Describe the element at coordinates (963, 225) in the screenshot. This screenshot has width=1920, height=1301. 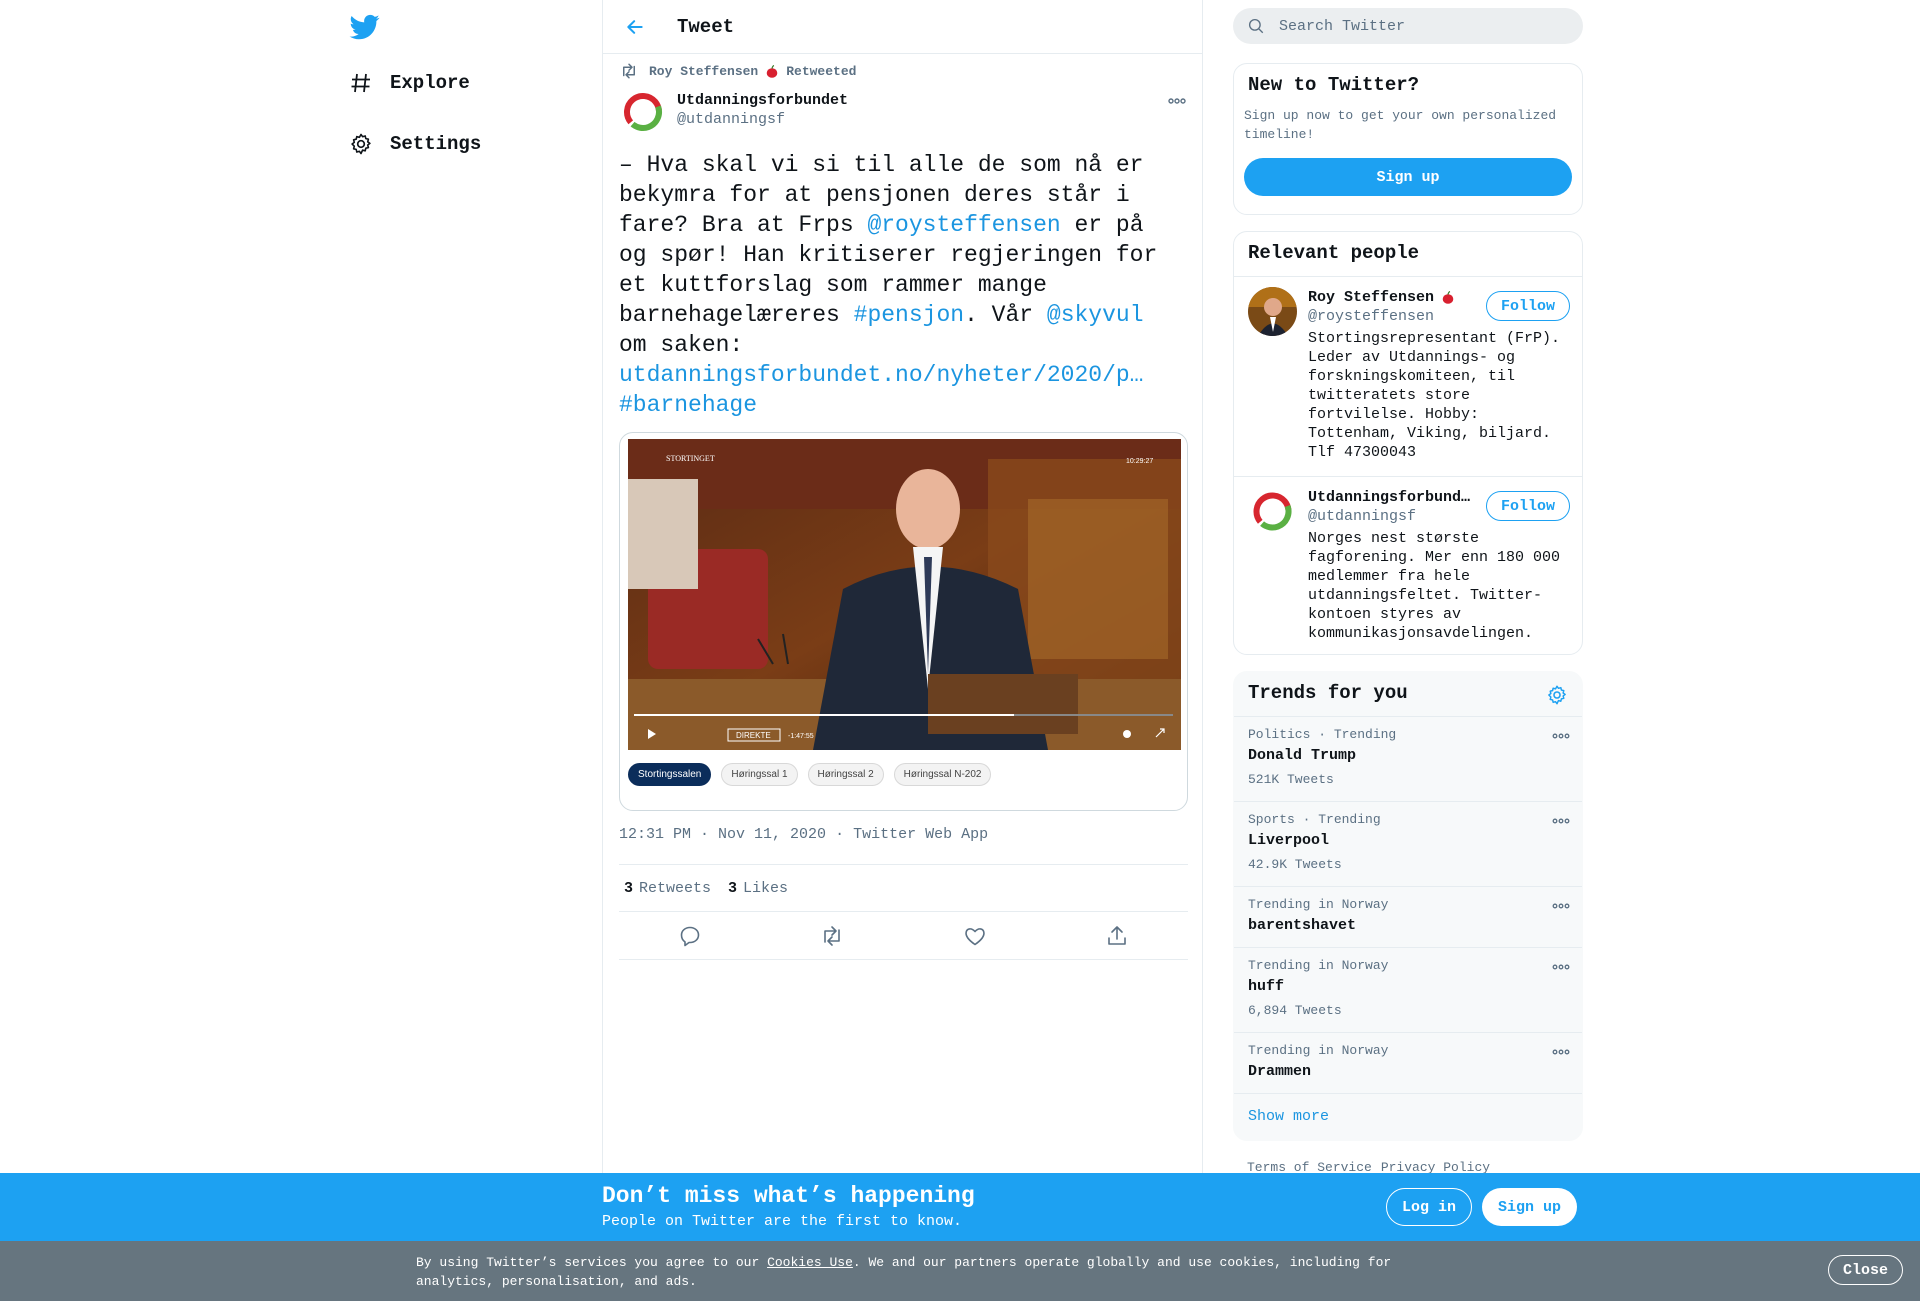
I see `mention-link: @roysteffensen` at that location.